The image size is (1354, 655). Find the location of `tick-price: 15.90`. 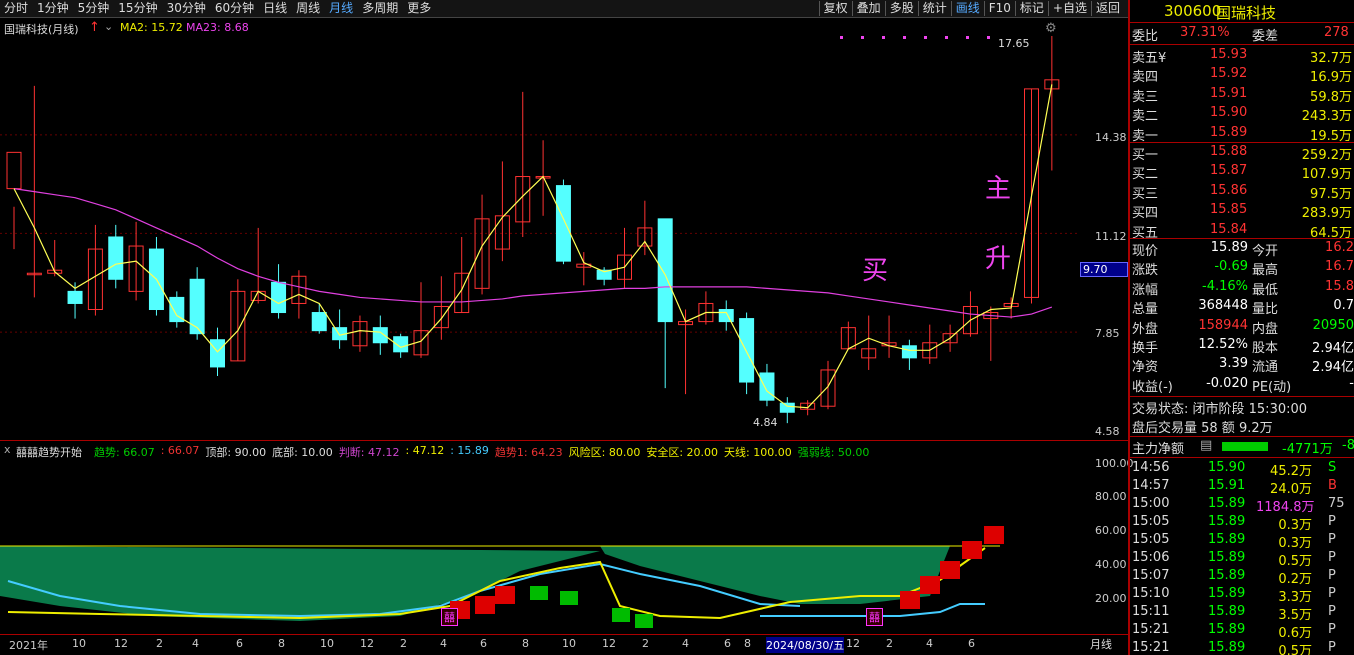

tick-price: 15.90 is located at coordinates (1227, 467).